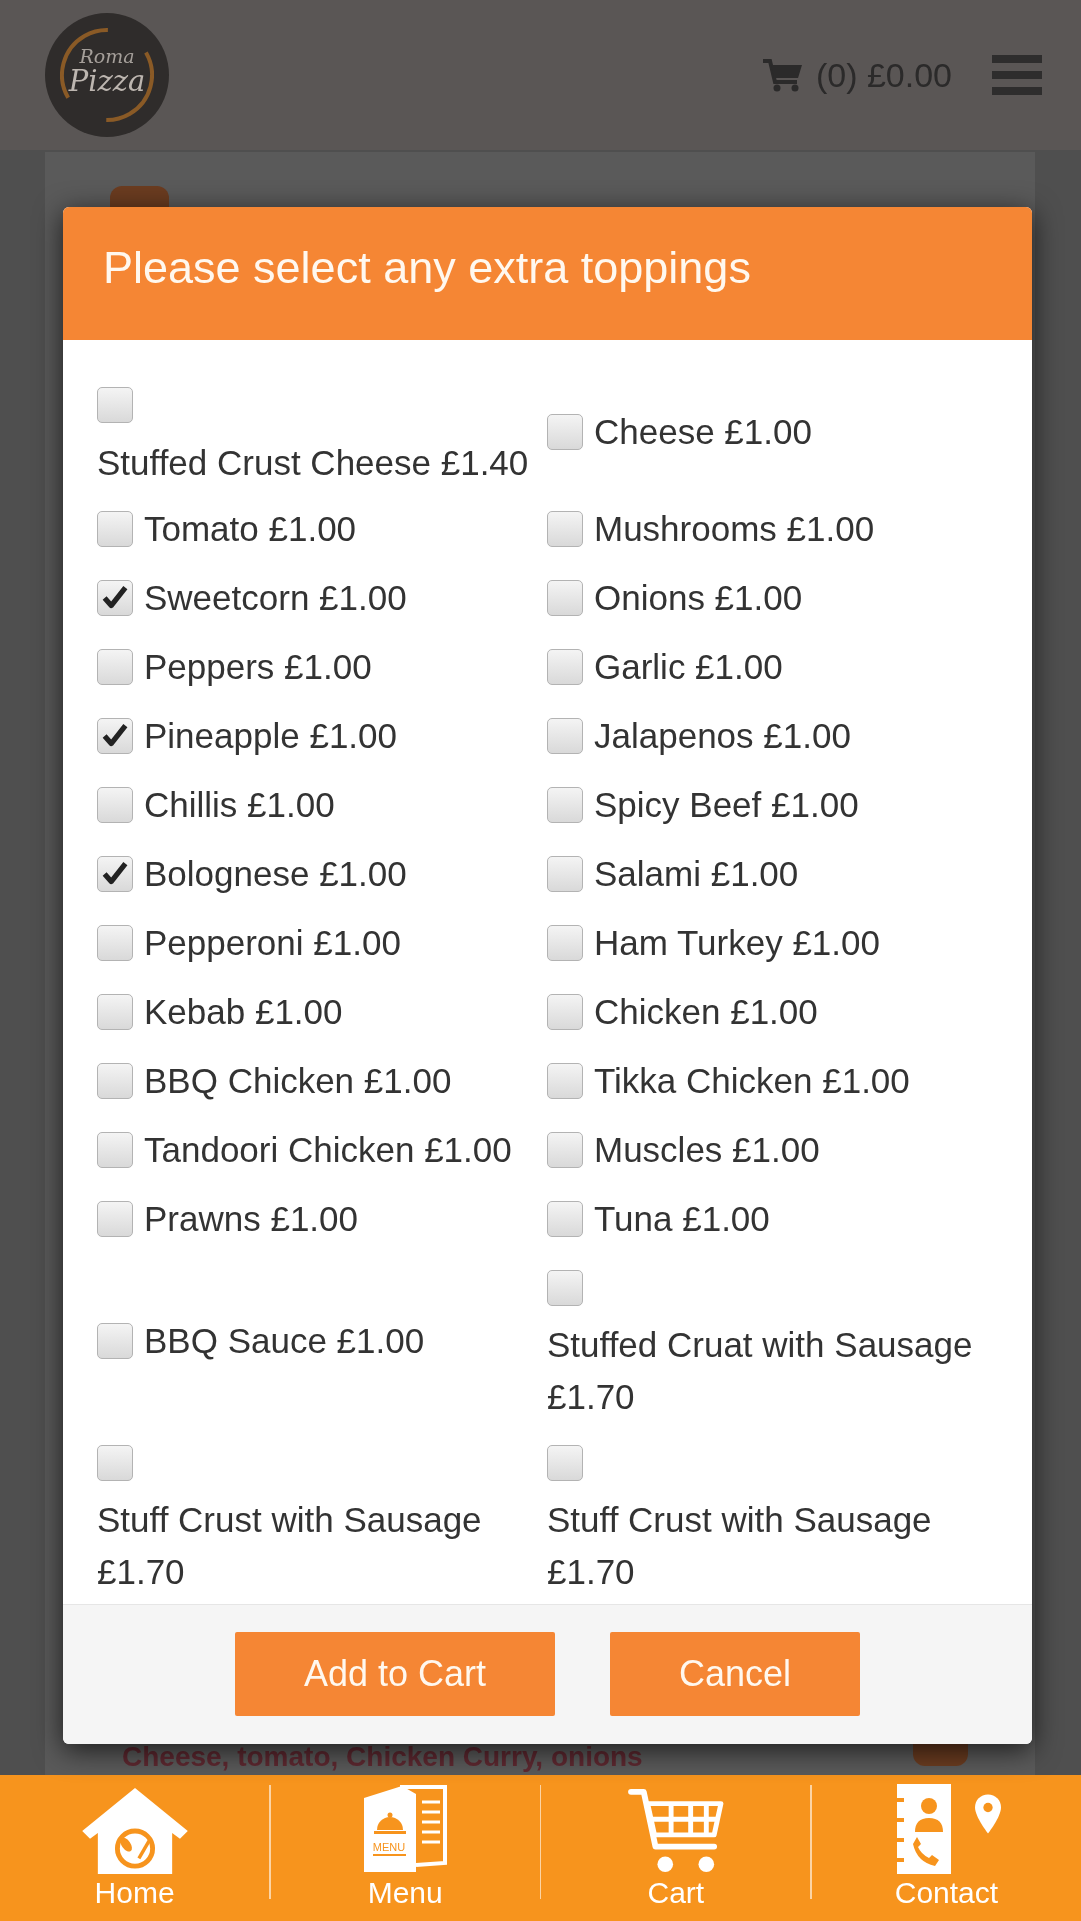  What do you see at coordinates (322, 598) in the screenshot?
I see `topping-option: Sweetcorn £1.00` at bounding box center [322, 598].